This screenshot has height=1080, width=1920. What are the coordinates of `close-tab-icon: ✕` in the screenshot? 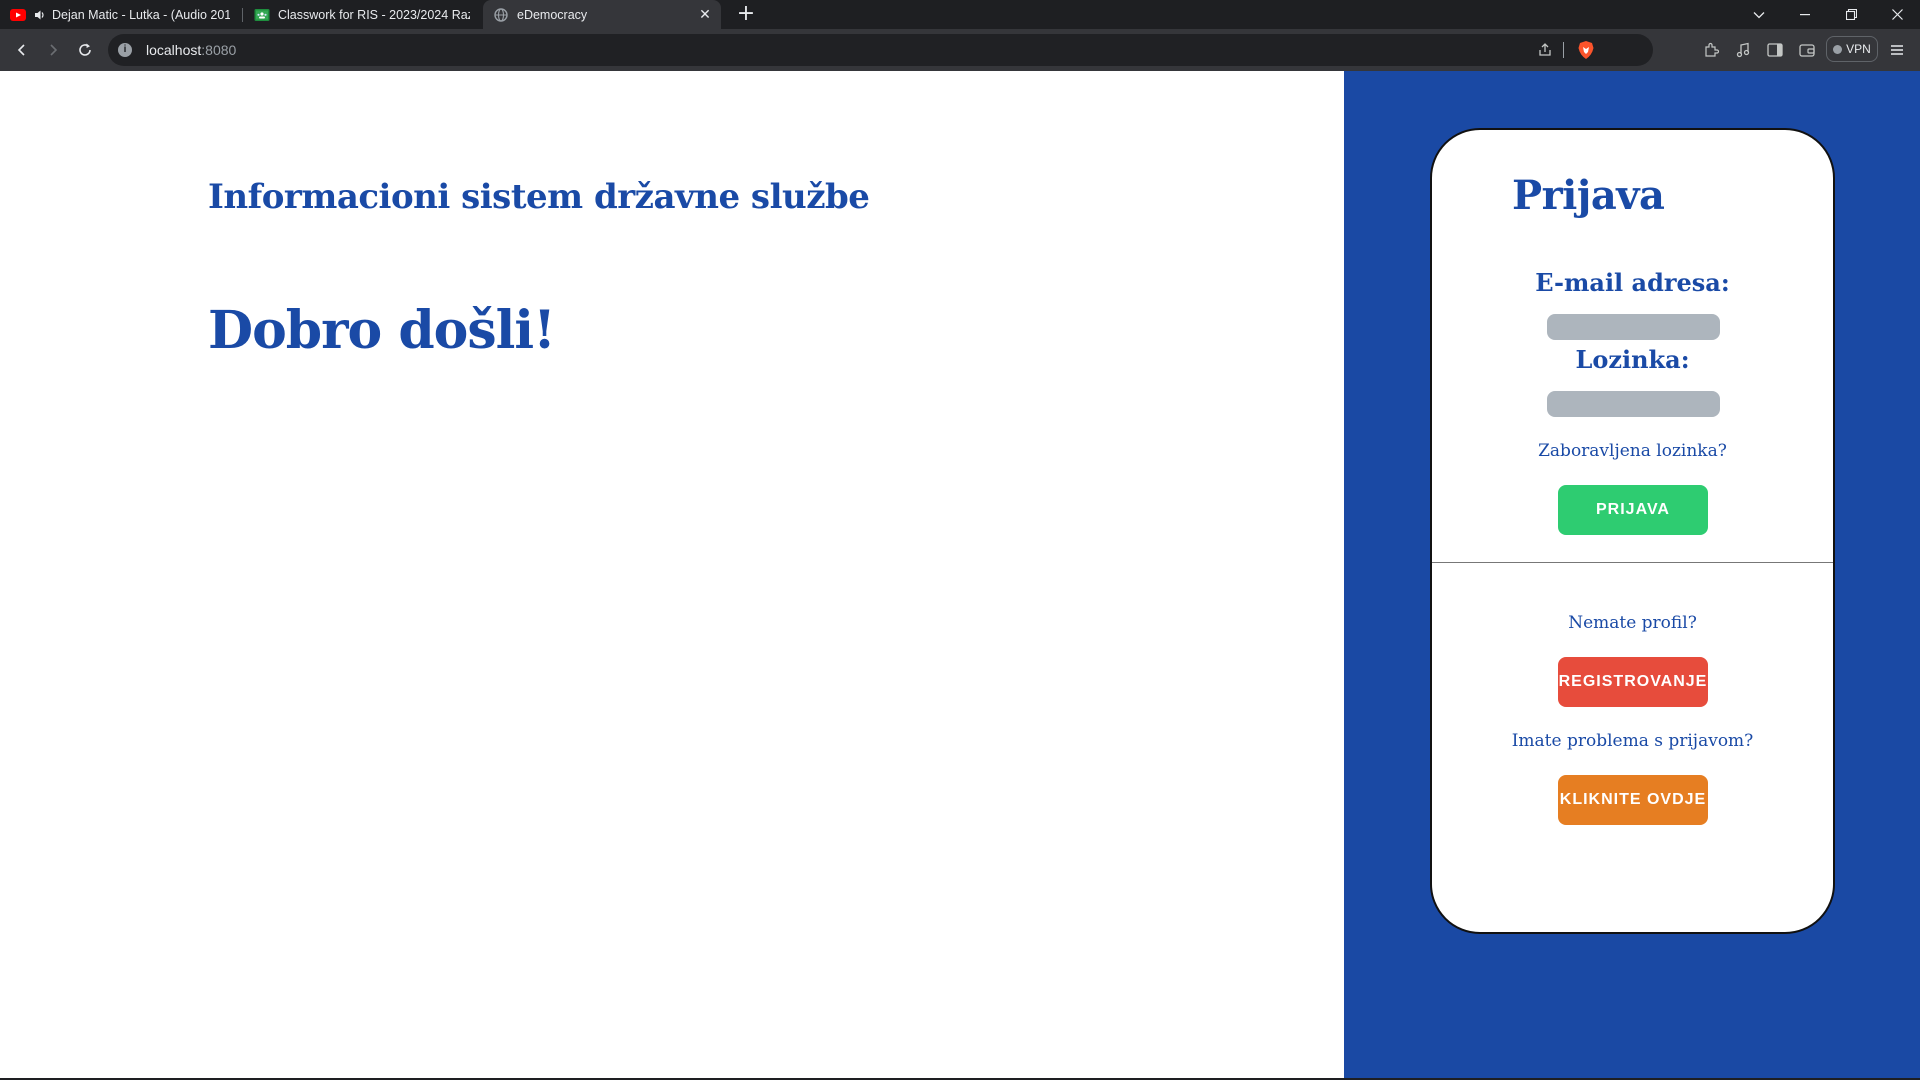 It's located at (705, 14).